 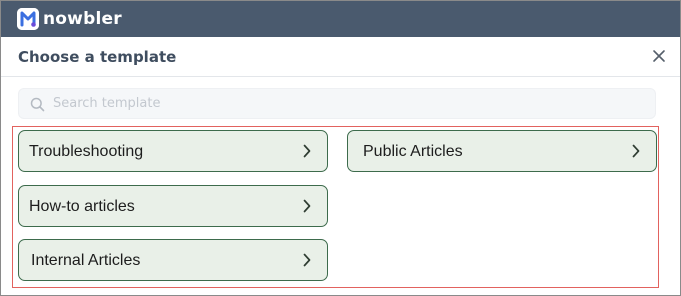 I want to click on search-field, so click(x=337, y=103).